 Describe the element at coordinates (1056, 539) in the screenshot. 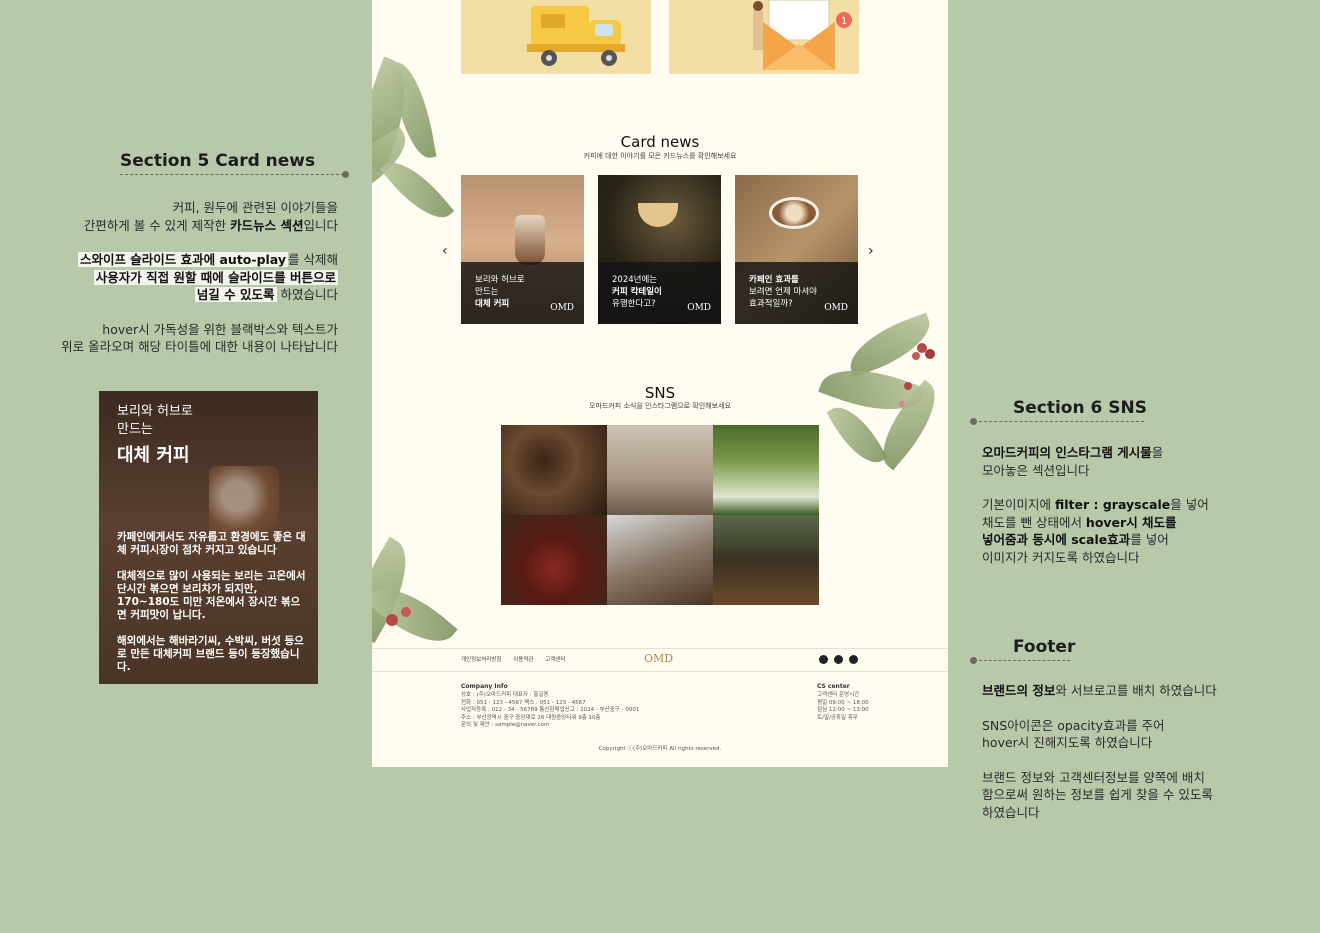

I see `anno-bold: 넣어줌과 동시에 scale효과` at that location.